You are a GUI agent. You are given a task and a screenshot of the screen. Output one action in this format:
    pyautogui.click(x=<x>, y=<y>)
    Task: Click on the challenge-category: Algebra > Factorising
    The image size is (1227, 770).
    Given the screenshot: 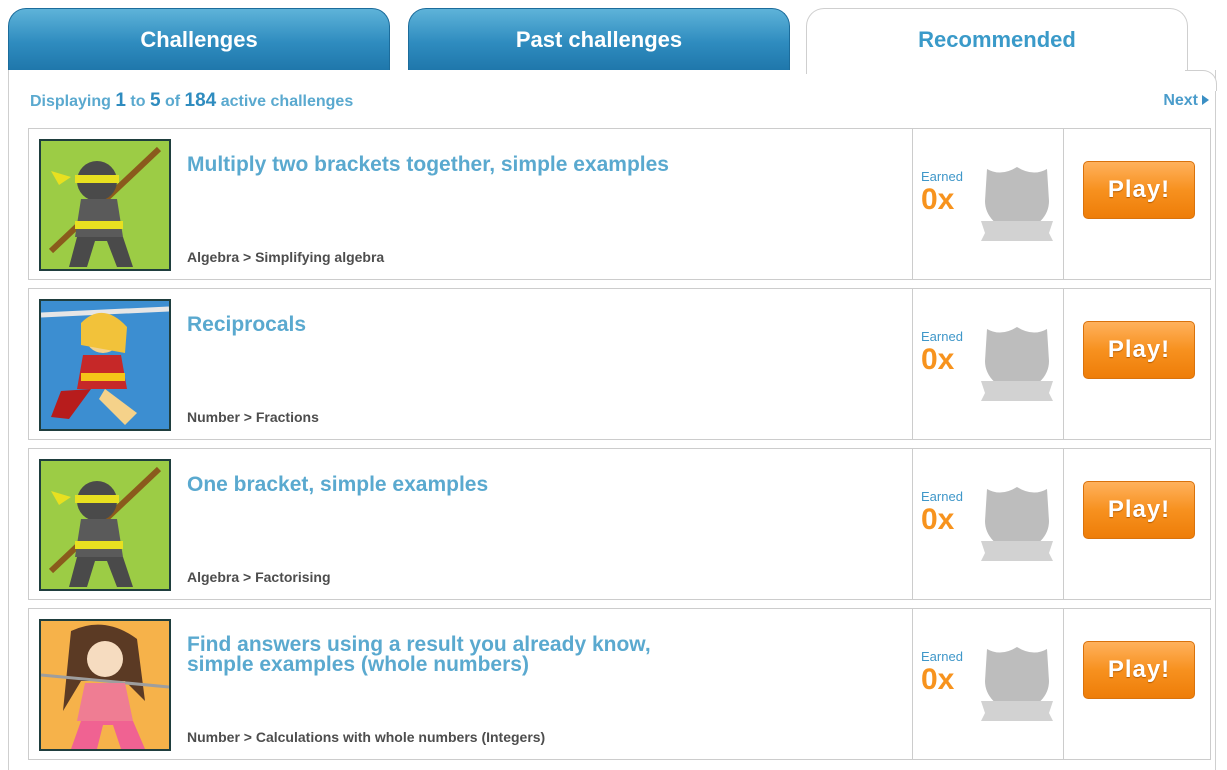 What is the action you would take?
    pyautogui.click(x=259, y=577)
    